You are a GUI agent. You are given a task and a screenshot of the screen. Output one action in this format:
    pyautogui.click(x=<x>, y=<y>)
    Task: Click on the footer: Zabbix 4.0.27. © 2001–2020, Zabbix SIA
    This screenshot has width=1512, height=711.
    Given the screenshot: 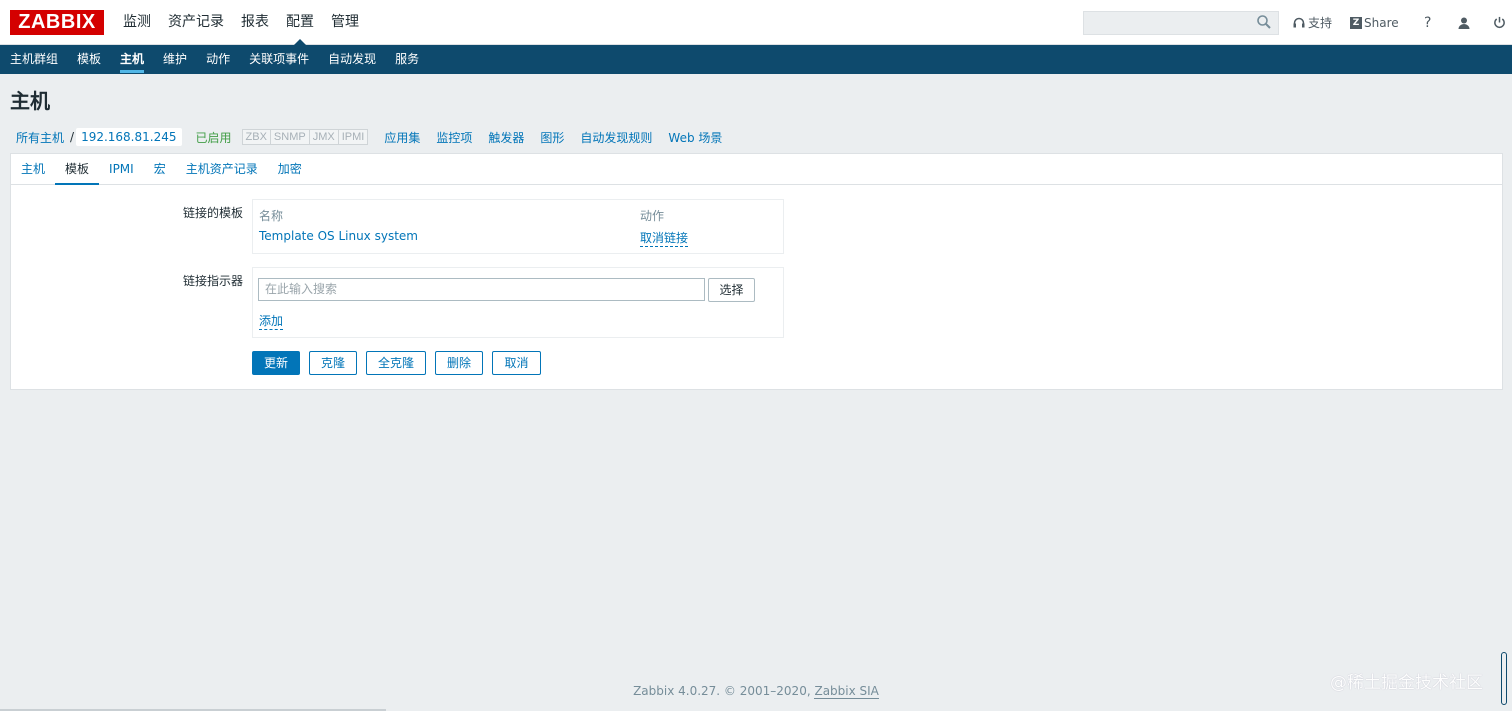 What is the action you would take?
    pyautogui.click(x=756, y=691)
    